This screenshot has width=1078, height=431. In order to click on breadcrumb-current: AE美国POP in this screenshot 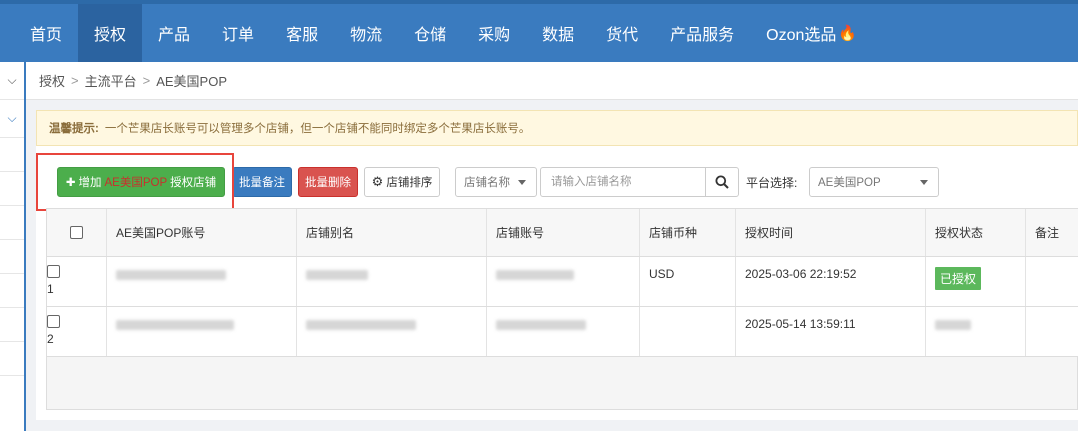, I will do `click(192, 81)`.